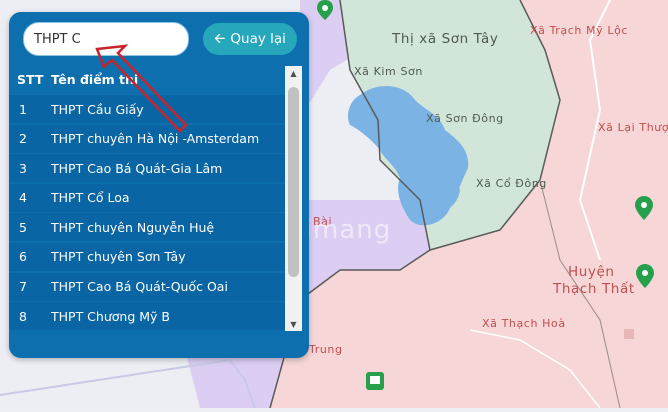  I want to click on table-row: 7 THPT Cao Bá Quát-Quốc Oai, so click(148, 286).